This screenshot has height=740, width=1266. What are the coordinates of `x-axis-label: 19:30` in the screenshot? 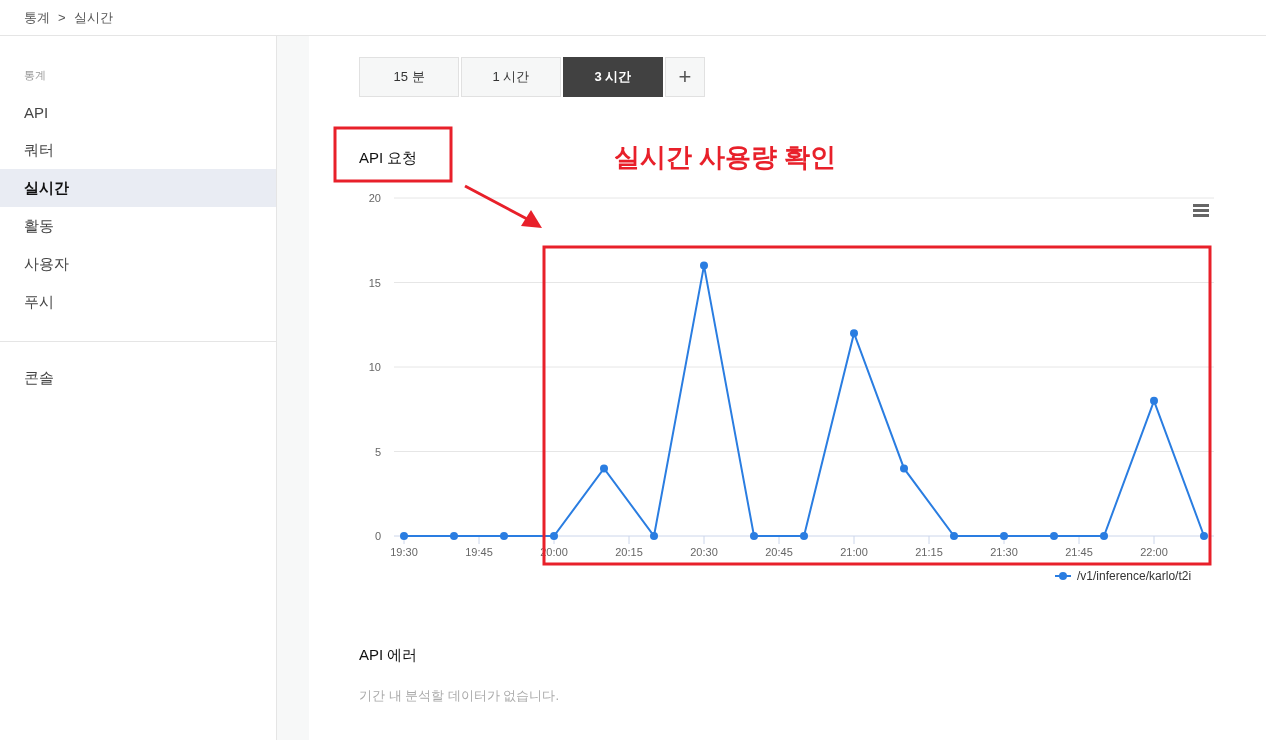 It's located at (404, 552).